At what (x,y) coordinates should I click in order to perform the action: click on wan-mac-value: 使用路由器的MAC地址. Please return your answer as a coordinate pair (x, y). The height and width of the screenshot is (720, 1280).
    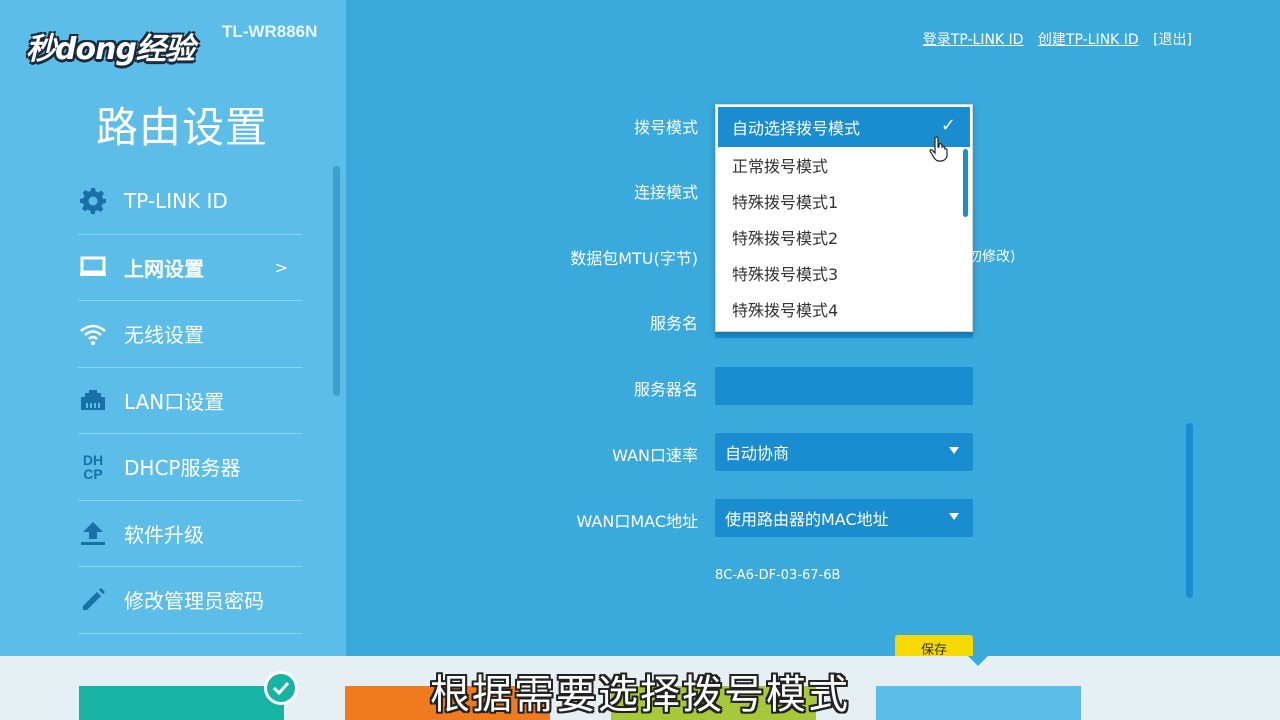
    Looking at the image, I should click on (807, 519).